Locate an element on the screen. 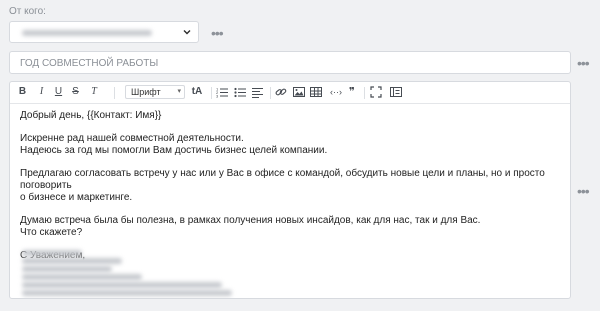 The width and height of the screenshot is (600, 311). link-icon is located at coordinates (281, 92).